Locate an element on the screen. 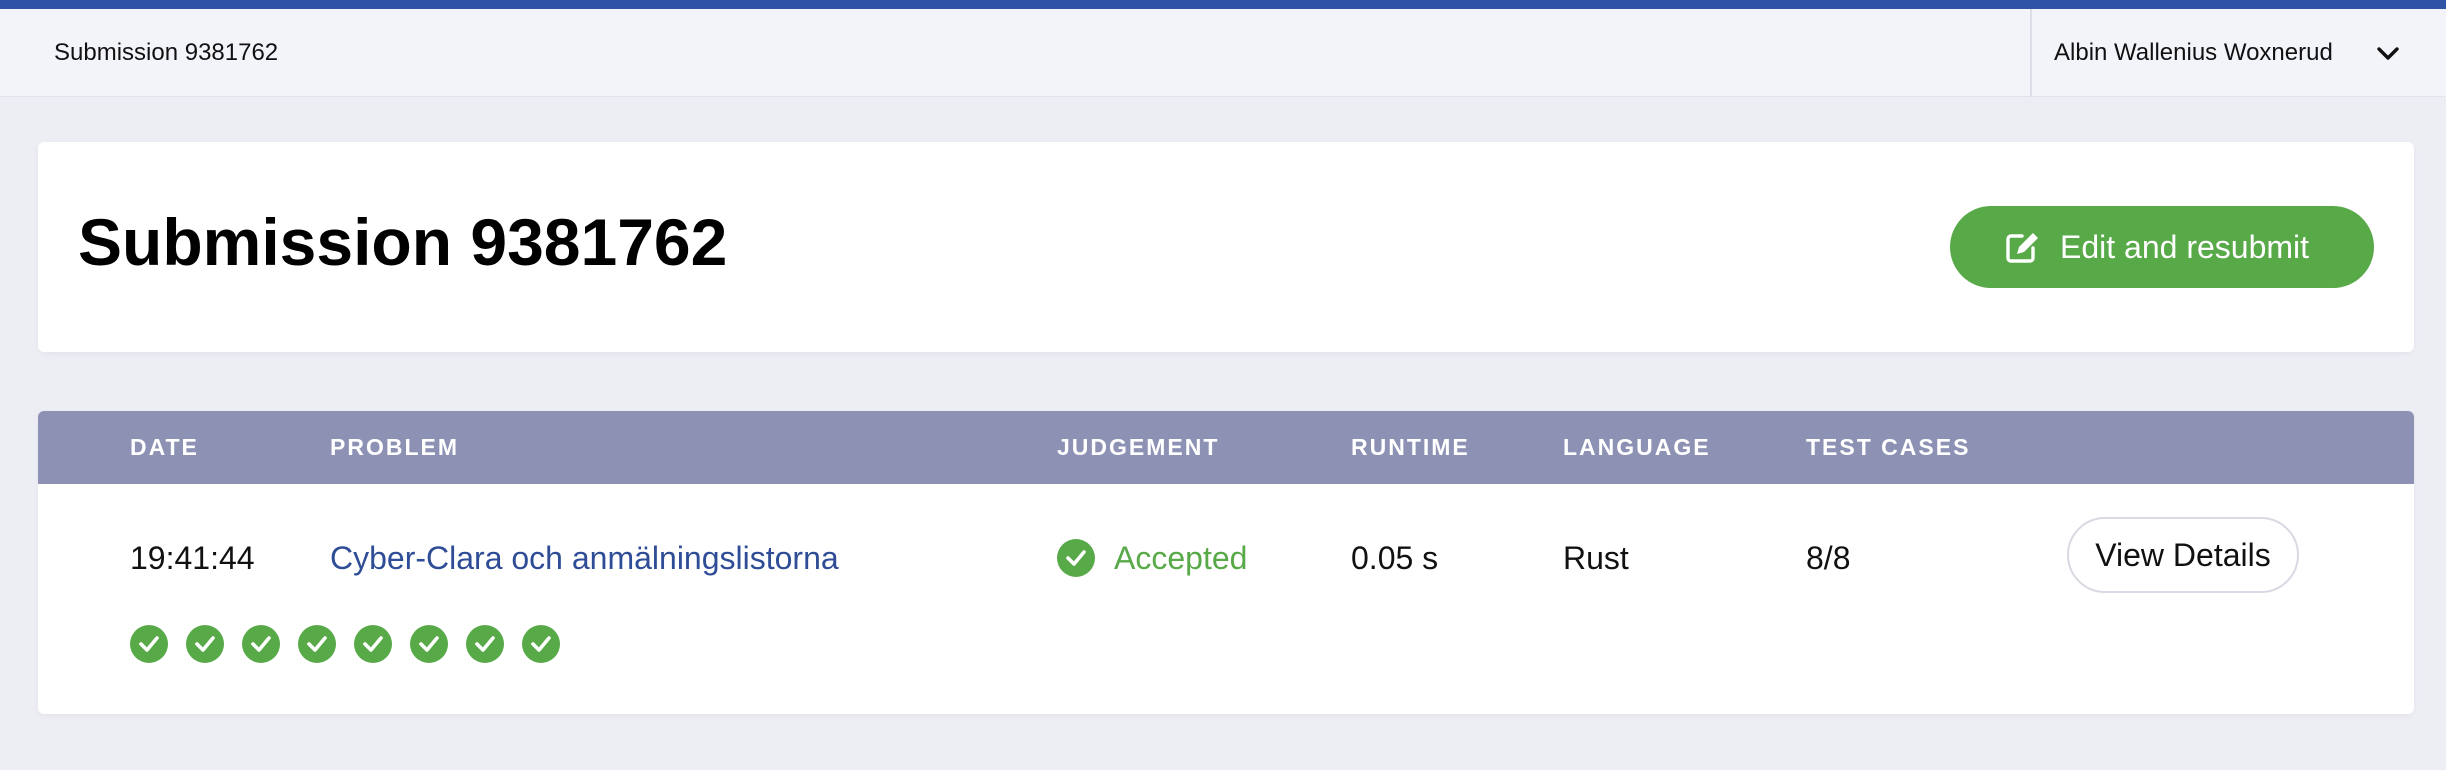  judgement-text: Accepted is located at coordinates (1181, 558).